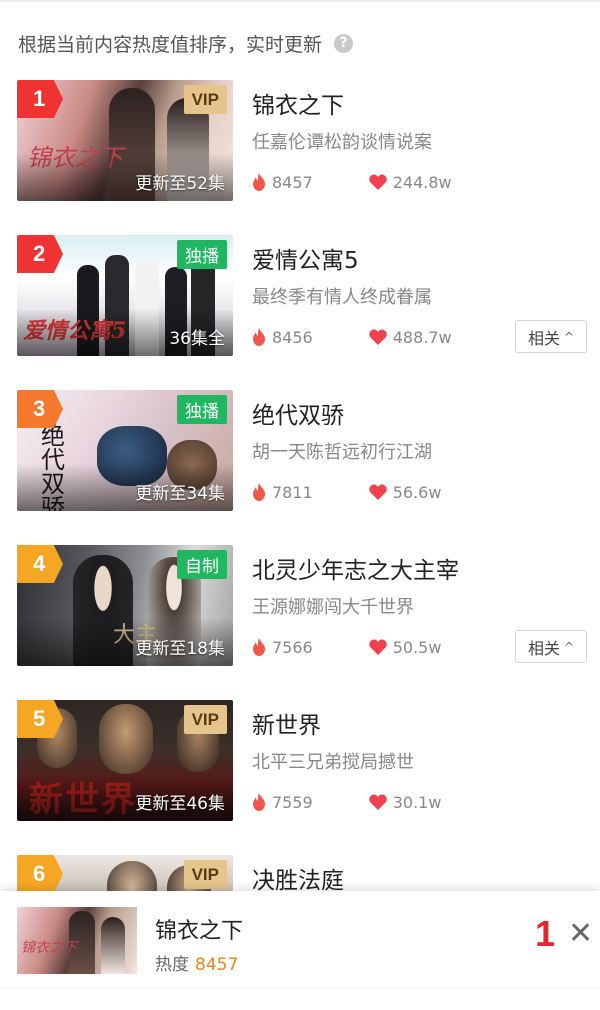 The width and height of the screenshot is (600, 1010). I want to click on now-playing-rank: 1, so click(545, 933).